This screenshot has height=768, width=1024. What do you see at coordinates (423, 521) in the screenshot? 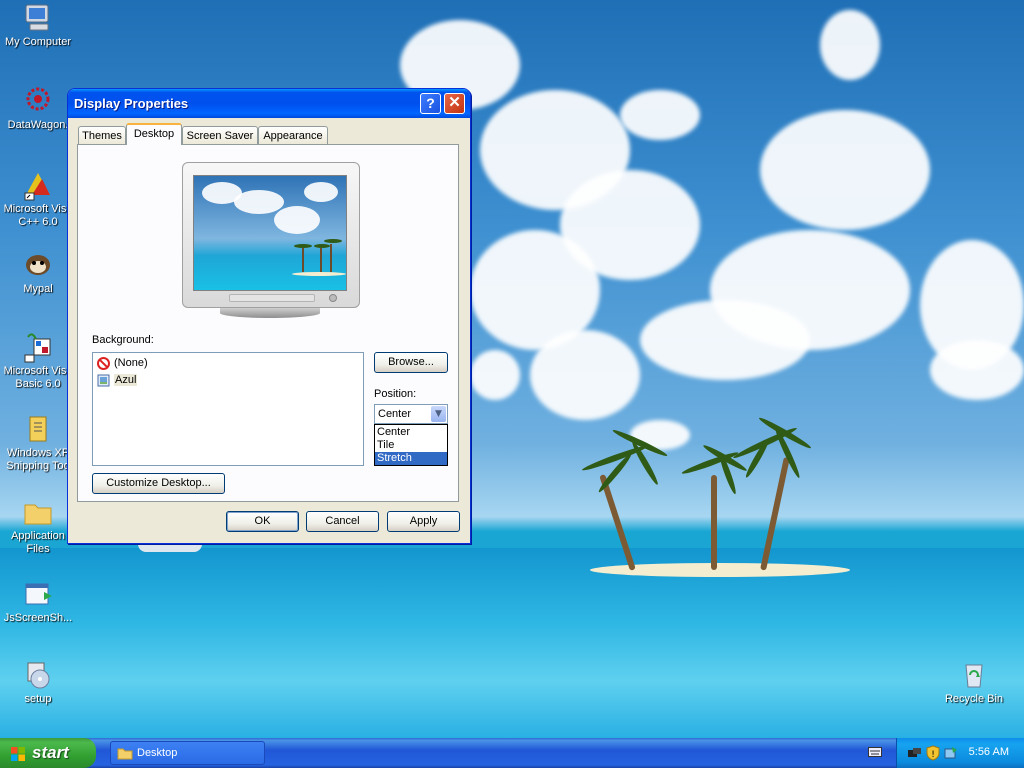
I see `apply-button: Apply` at bounding box center [423, 521].